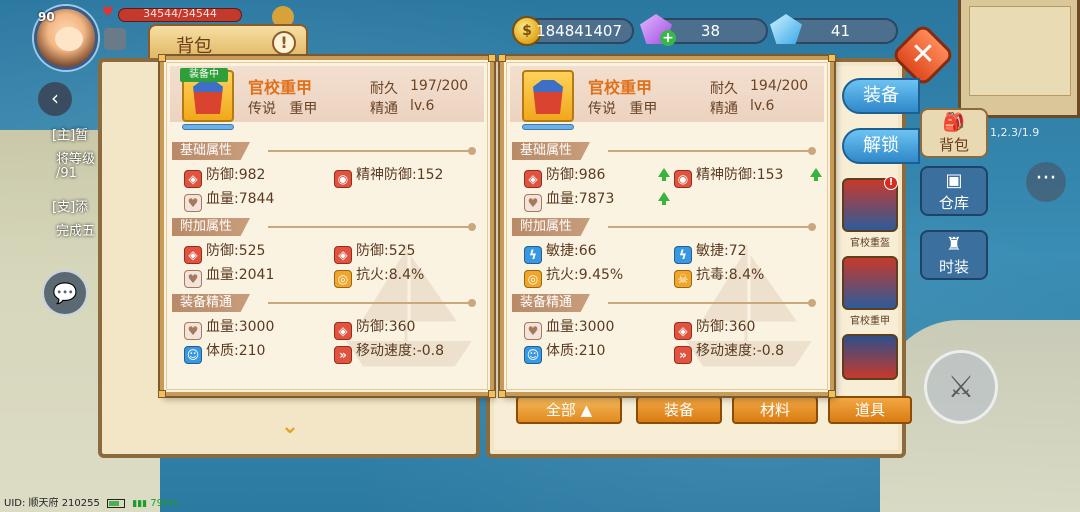 The height and width of the screenshot is (512, 1080). I want to click on battery-icon, so click(116, 503).